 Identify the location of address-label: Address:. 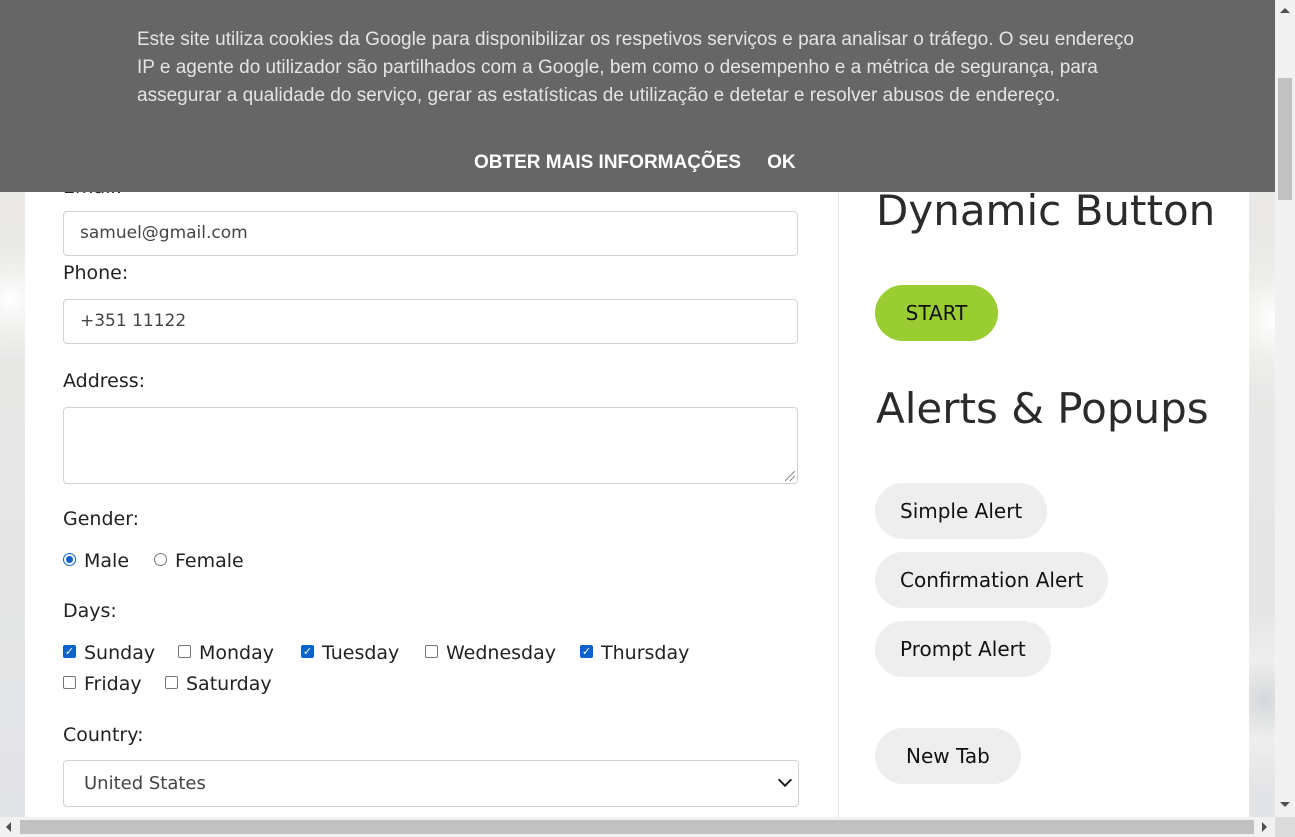
(104, 381).